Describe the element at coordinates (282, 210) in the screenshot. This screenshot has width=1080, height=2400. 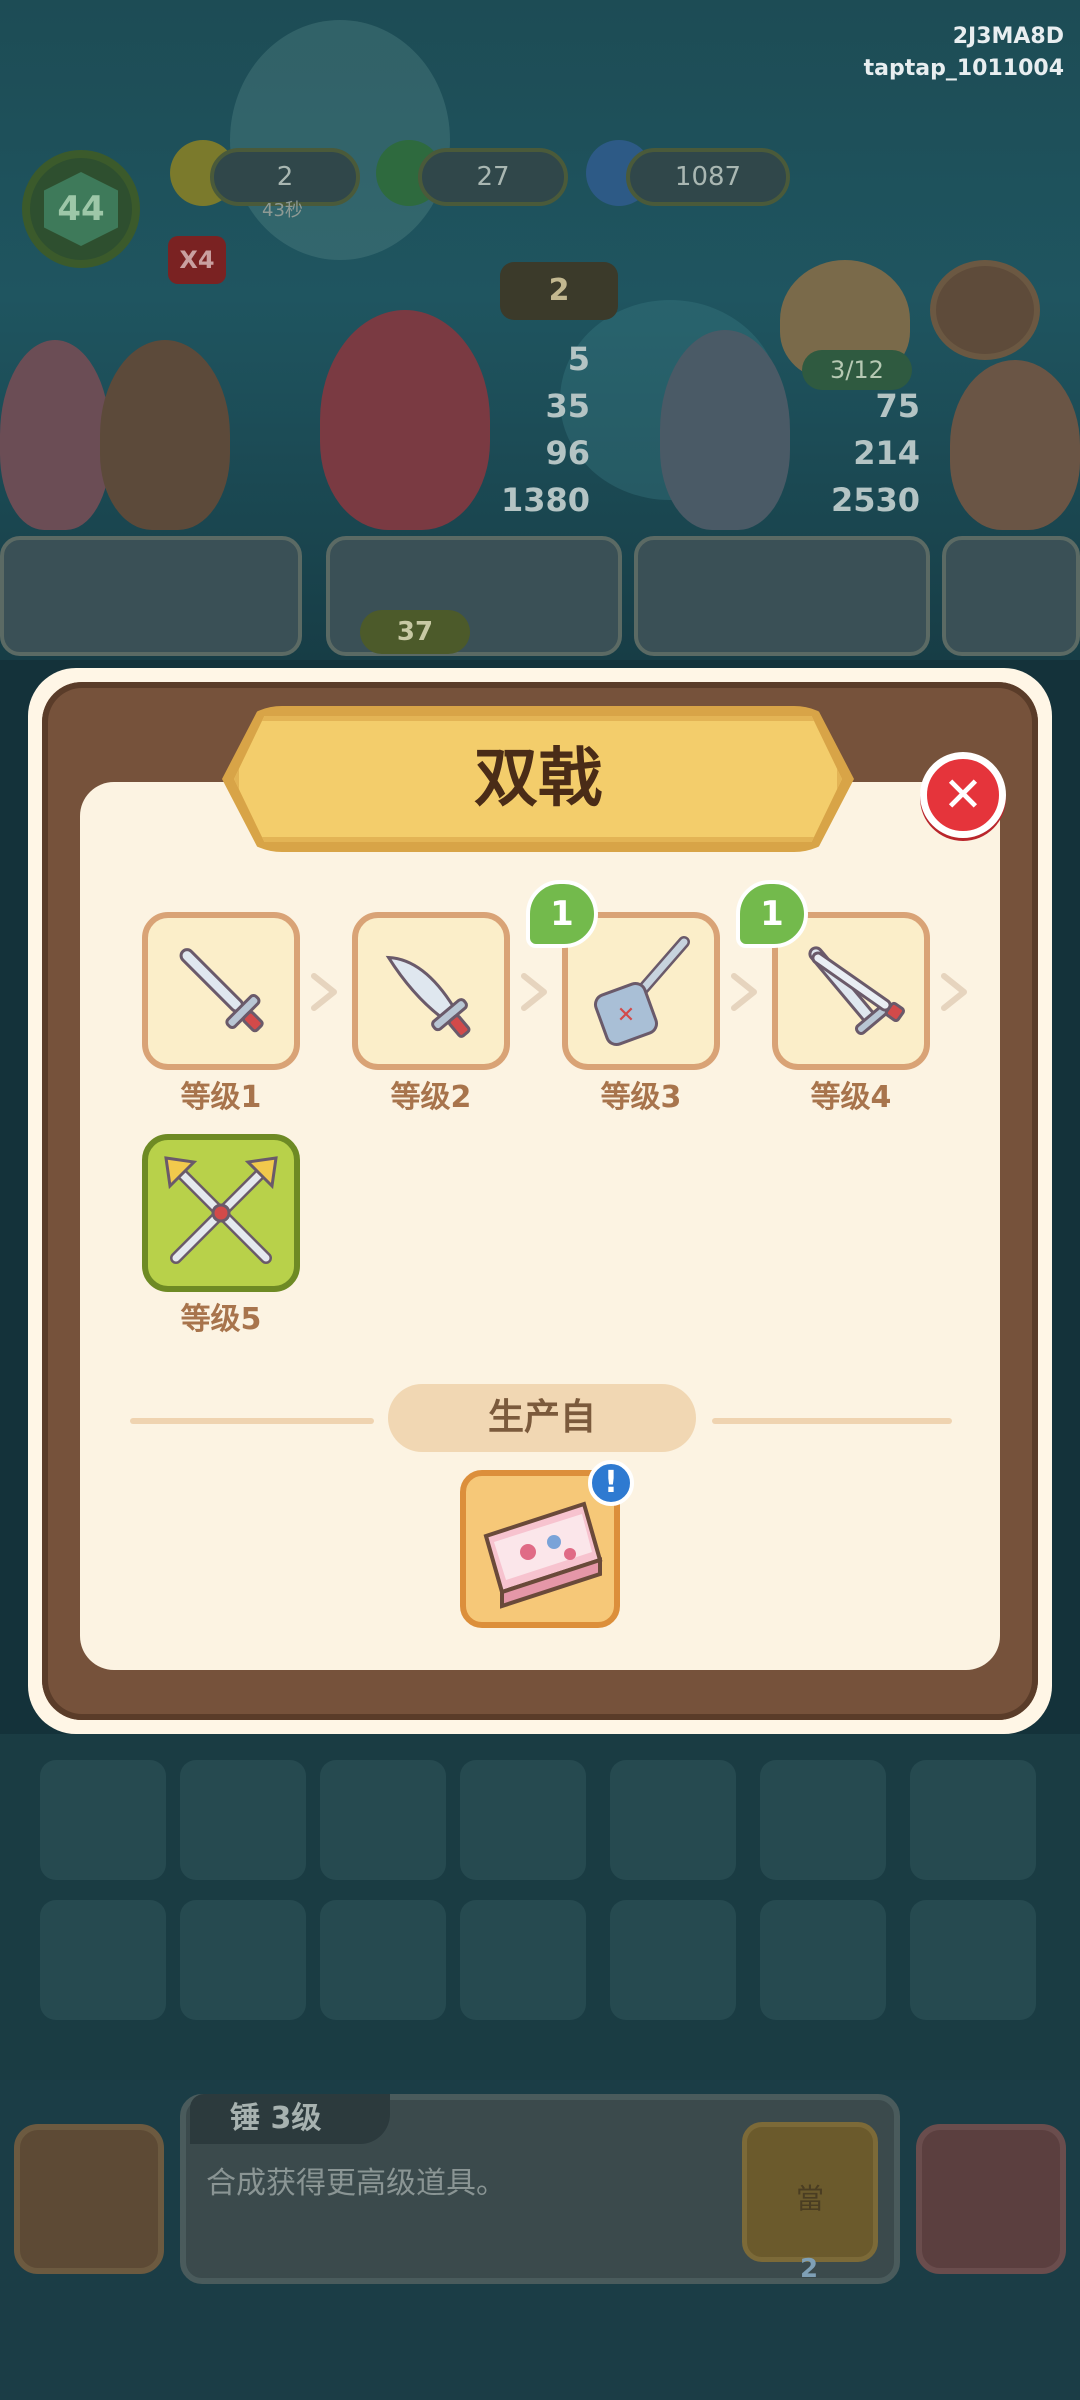
I see `energy-timer: 43秒` at that location.